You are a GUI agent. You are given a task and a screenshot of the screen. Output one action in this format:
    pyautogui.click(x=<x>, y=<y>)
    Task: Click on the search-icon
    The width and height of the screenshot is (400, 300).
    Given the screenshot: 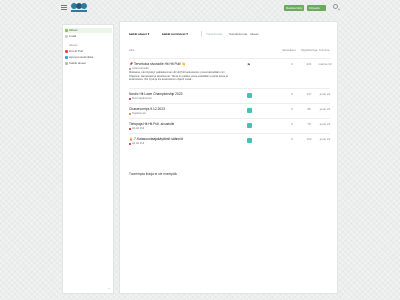 What is the action you would take?
    pyautogui.click(x=335, y=6)
    